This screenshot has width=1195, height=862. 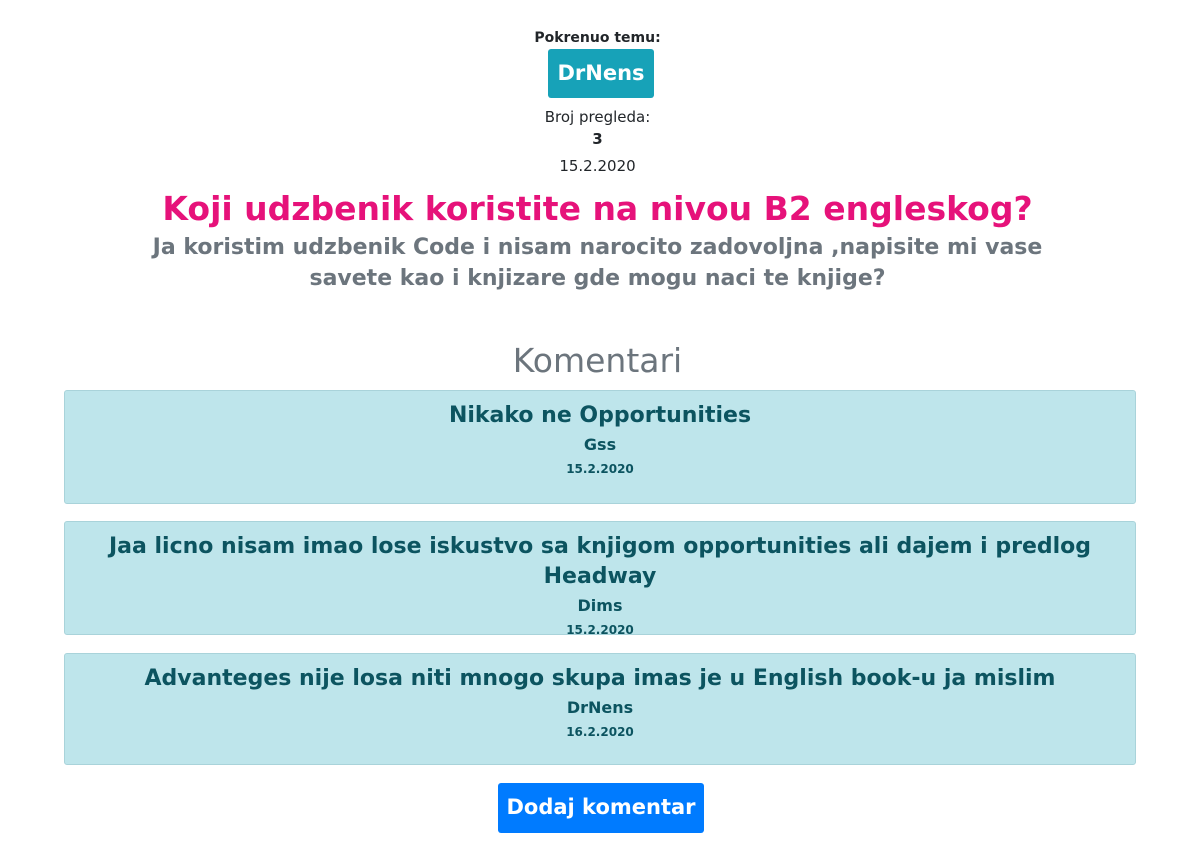 I want to click on views-count: 3, so click(x=597, y=139).